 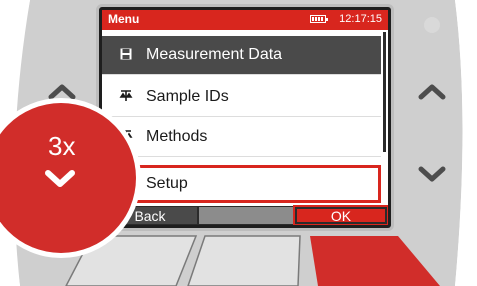 I want to click on menu-item-methods: Methods, so click(x=241, y=137).